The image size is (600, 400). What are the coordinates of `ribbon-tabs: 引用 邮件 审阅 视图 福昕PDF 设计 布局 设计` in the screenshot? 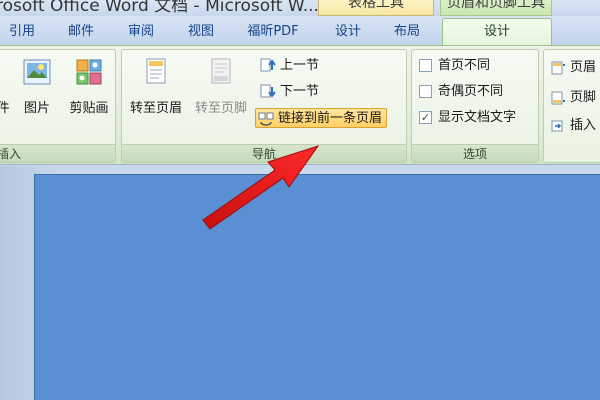 It's located at (300, 31).